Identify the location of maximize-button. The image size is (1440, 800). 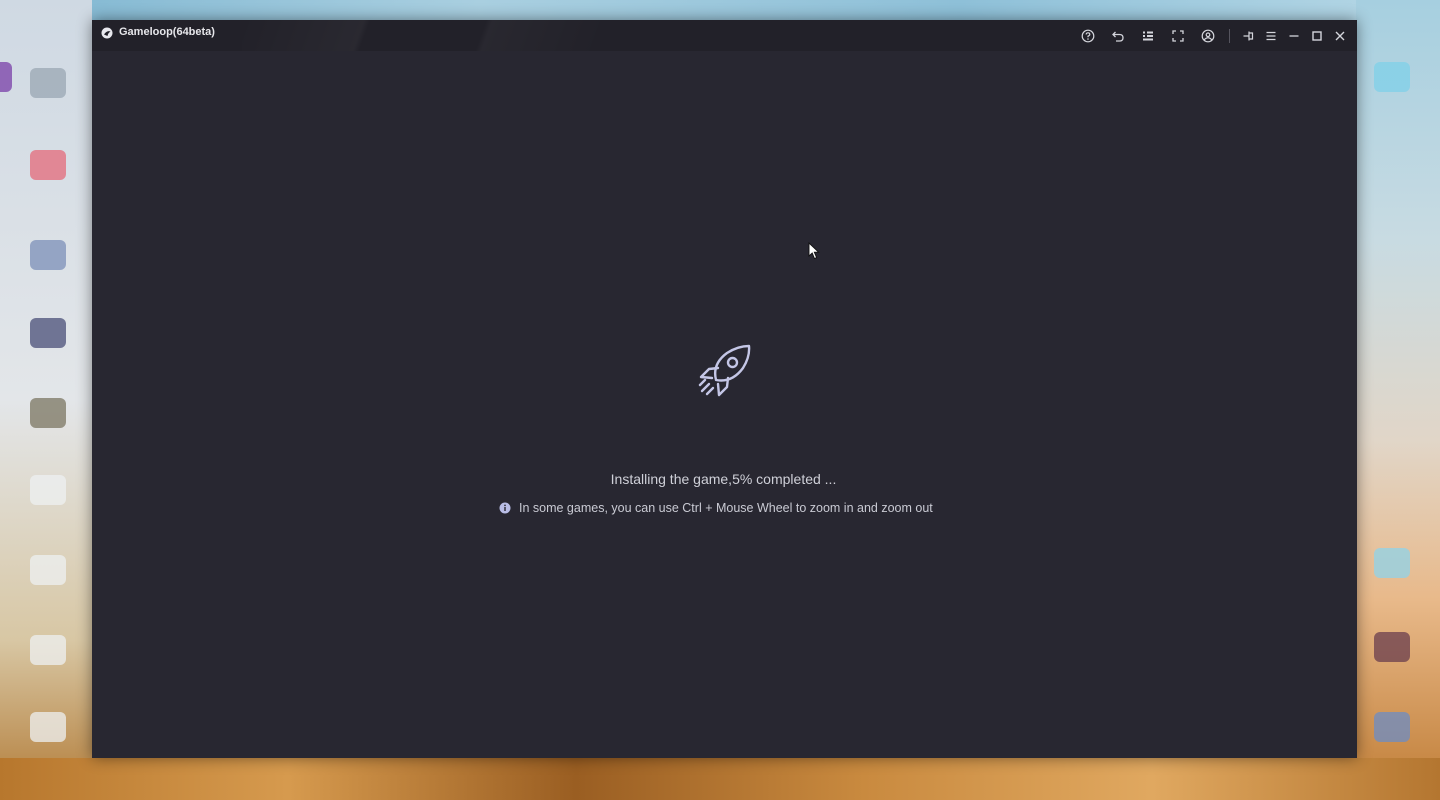
(1316, 35).